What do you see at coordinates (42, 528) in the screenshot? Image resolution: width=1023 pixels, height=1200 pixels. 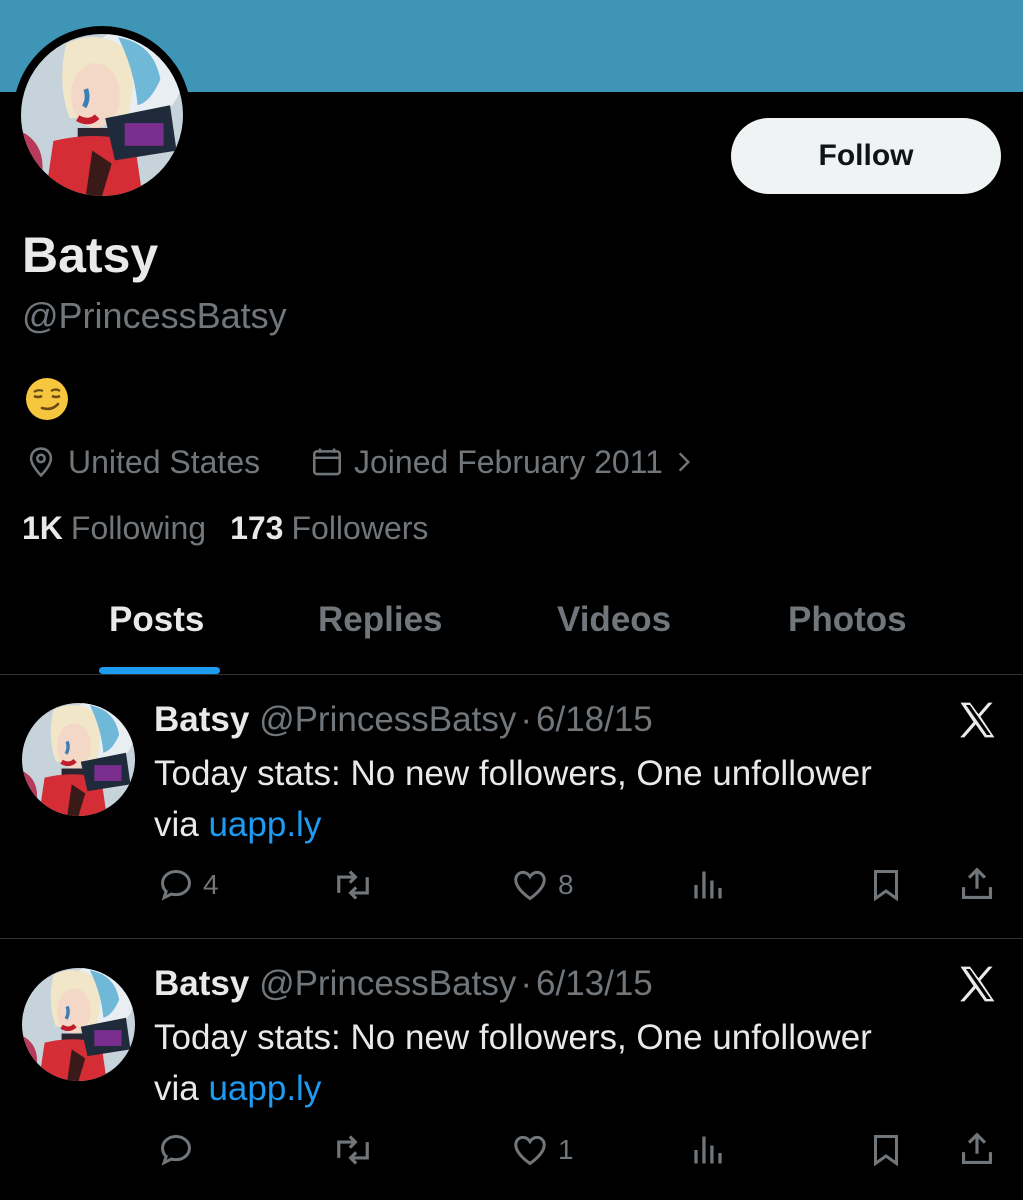 I see `following-count: 1K` at bounding box center [42, 528].